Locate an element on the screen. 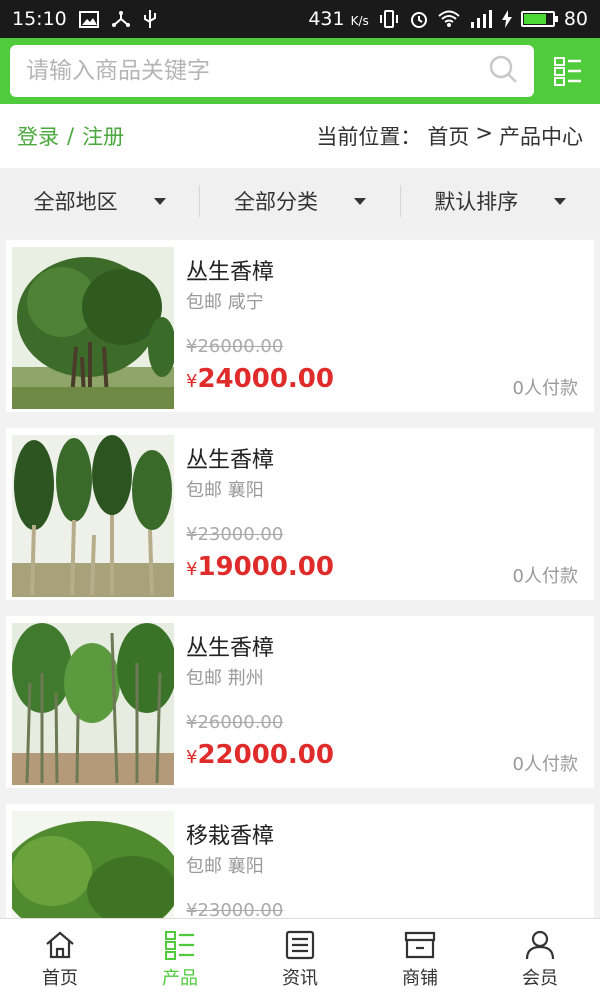 Image resolution: width=600 pixels, height=1000 pixels. image-icon is located at coordinates (88, 19).